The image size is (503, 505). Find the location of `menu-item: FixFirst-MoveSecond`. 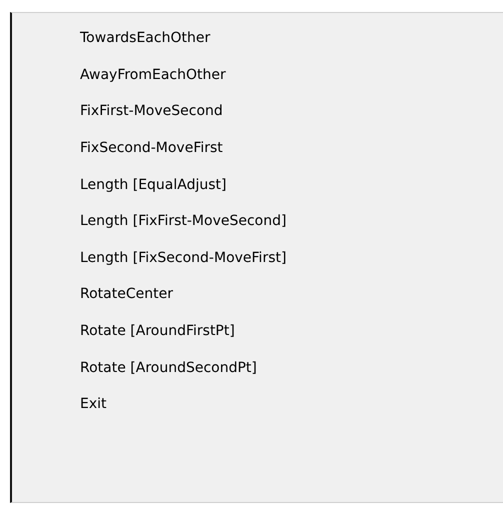

menu-item: FixFirst-MoveSecond is located at coordinates (257, 111).